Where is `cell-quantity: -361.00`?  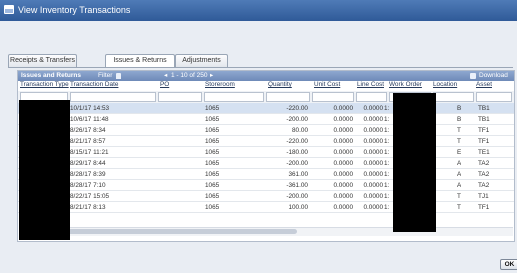
cell-quantity: -361.00 is located at coordinates (297, 185).